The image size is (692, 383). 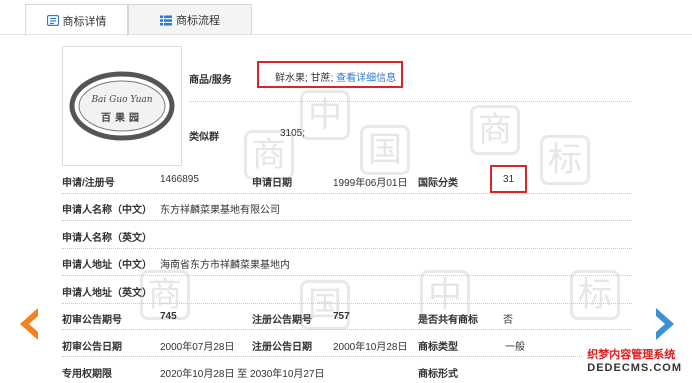 I want to click on tab-trademark-process: 商标流程, so click(x=190, y=19).